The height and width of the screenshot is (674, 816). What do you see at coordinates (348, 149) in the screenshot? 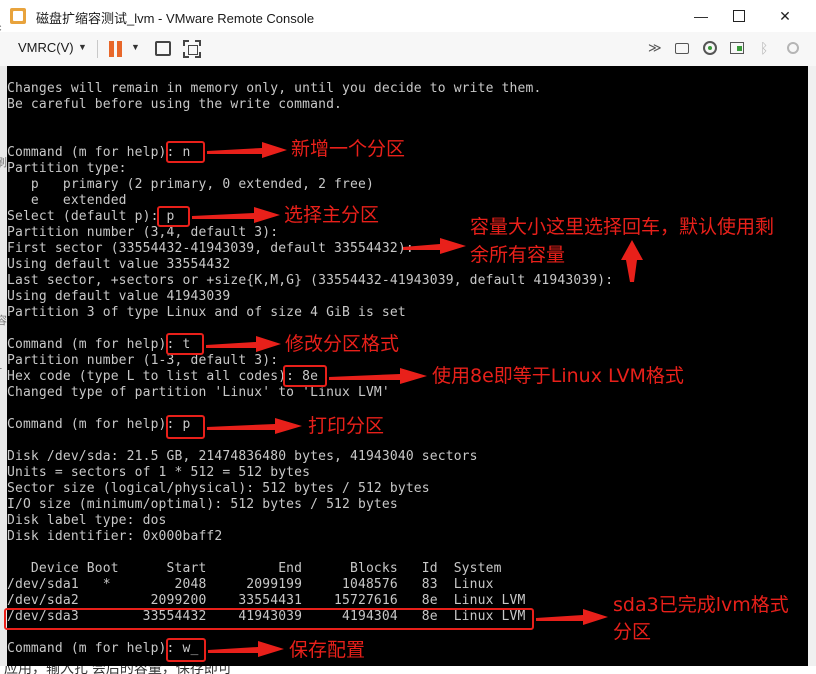
I see `note-add-partition: 新增一个分区` at bounding box center [348, 149].